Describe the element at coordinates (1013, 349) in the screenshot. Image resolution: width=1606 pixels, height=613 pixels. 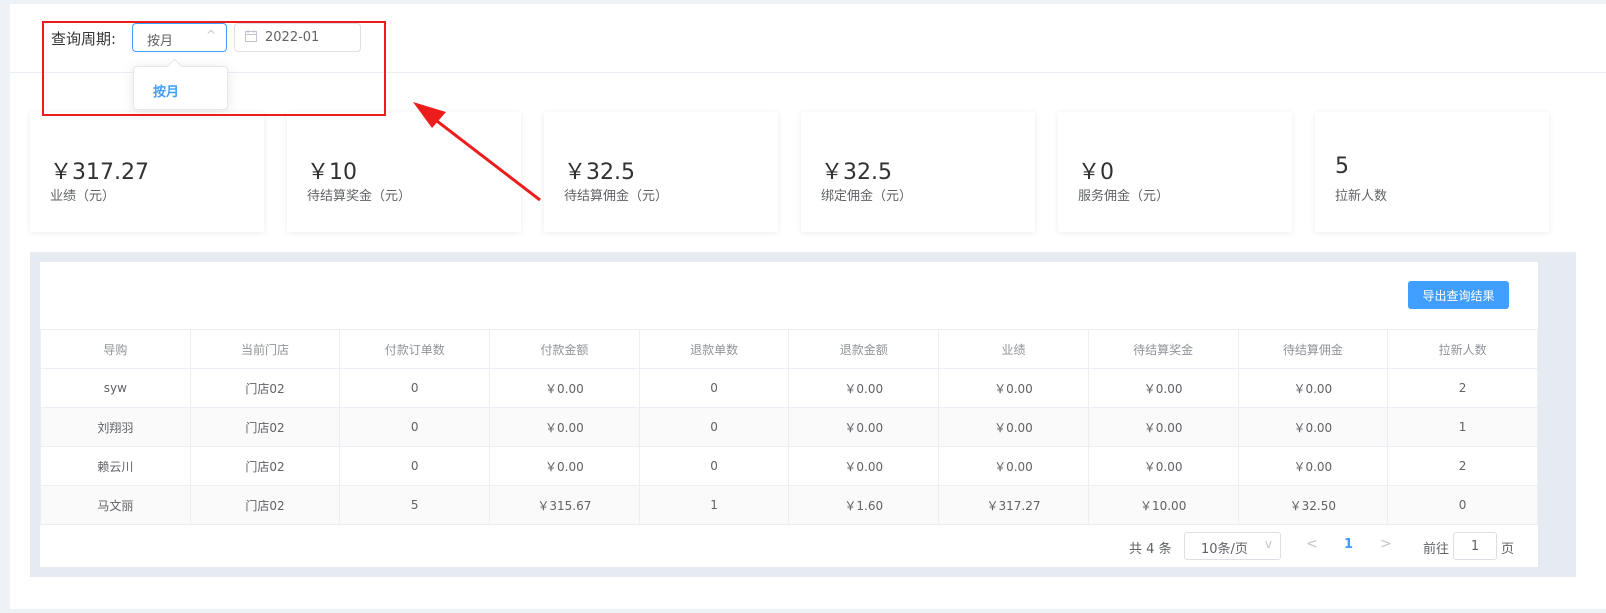
I see `column-header: 业绩` at that location.